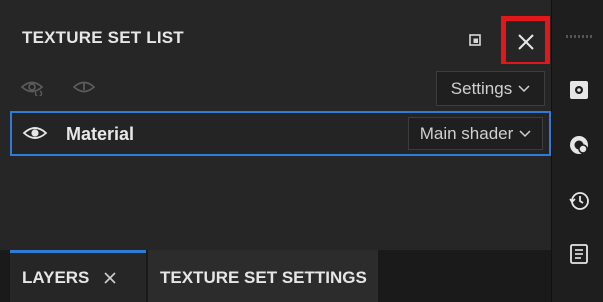  Describe the element at coordinates (580, 36) in the screenshot. I see `panel-grip-handle` at that location.